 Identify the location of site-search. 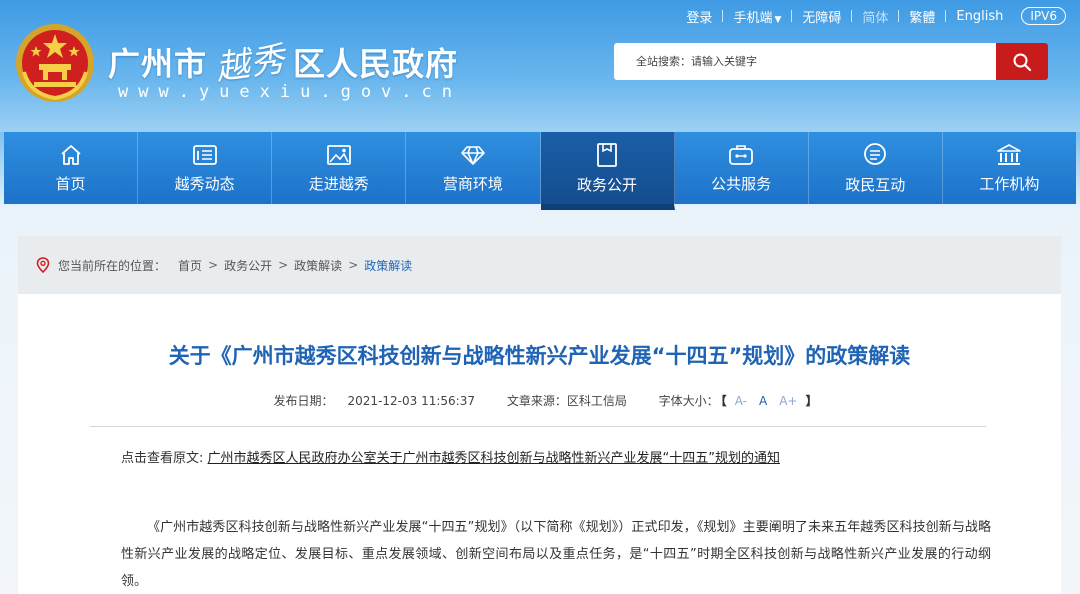
(831, 61).